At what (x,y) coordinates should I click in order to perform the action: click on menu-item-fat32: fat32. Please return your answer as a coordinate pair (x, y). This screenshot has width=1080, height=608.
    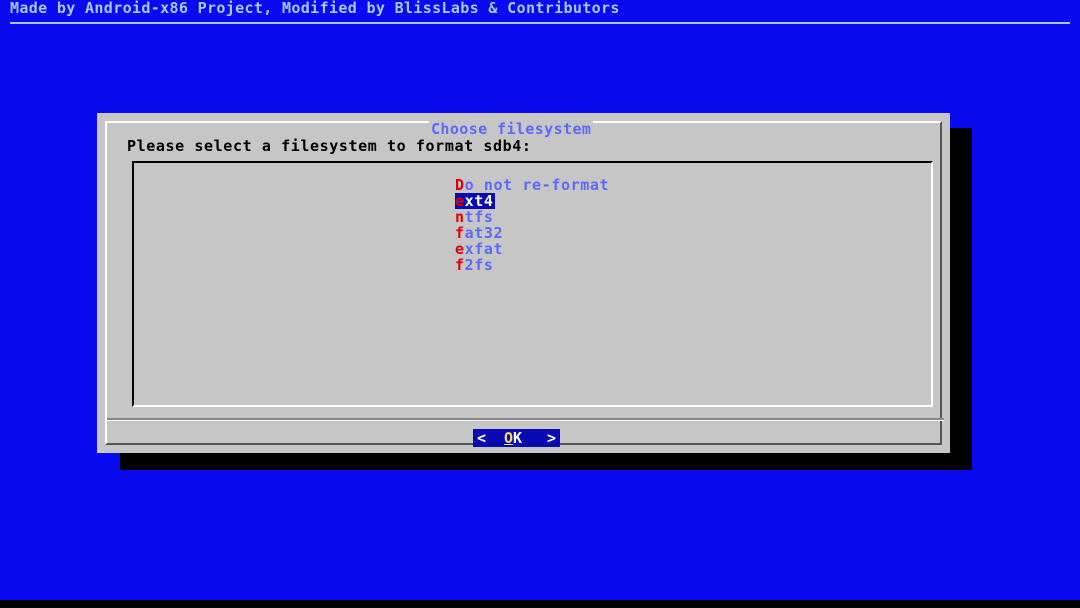
    Looking at the image, I should click on (532, 233).